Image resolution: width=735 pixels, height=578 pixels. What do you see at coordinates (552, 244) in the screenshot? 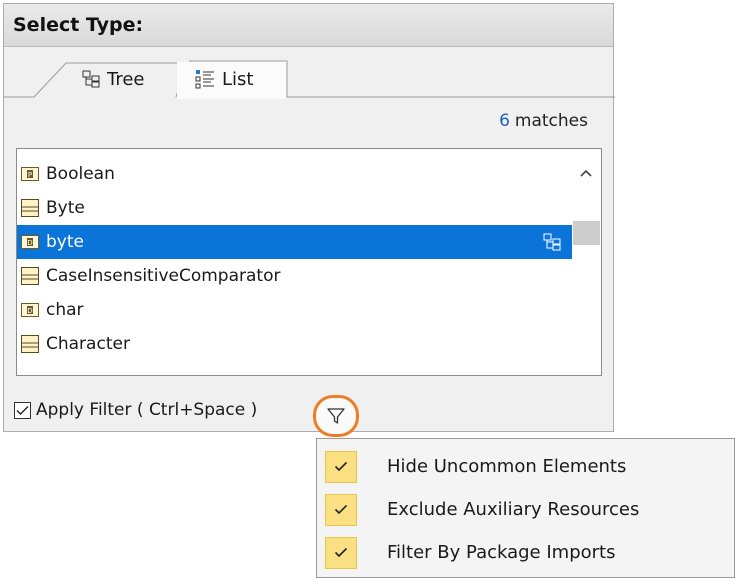
I see `show-in-tree-icon` at bounding box center [552, 244].